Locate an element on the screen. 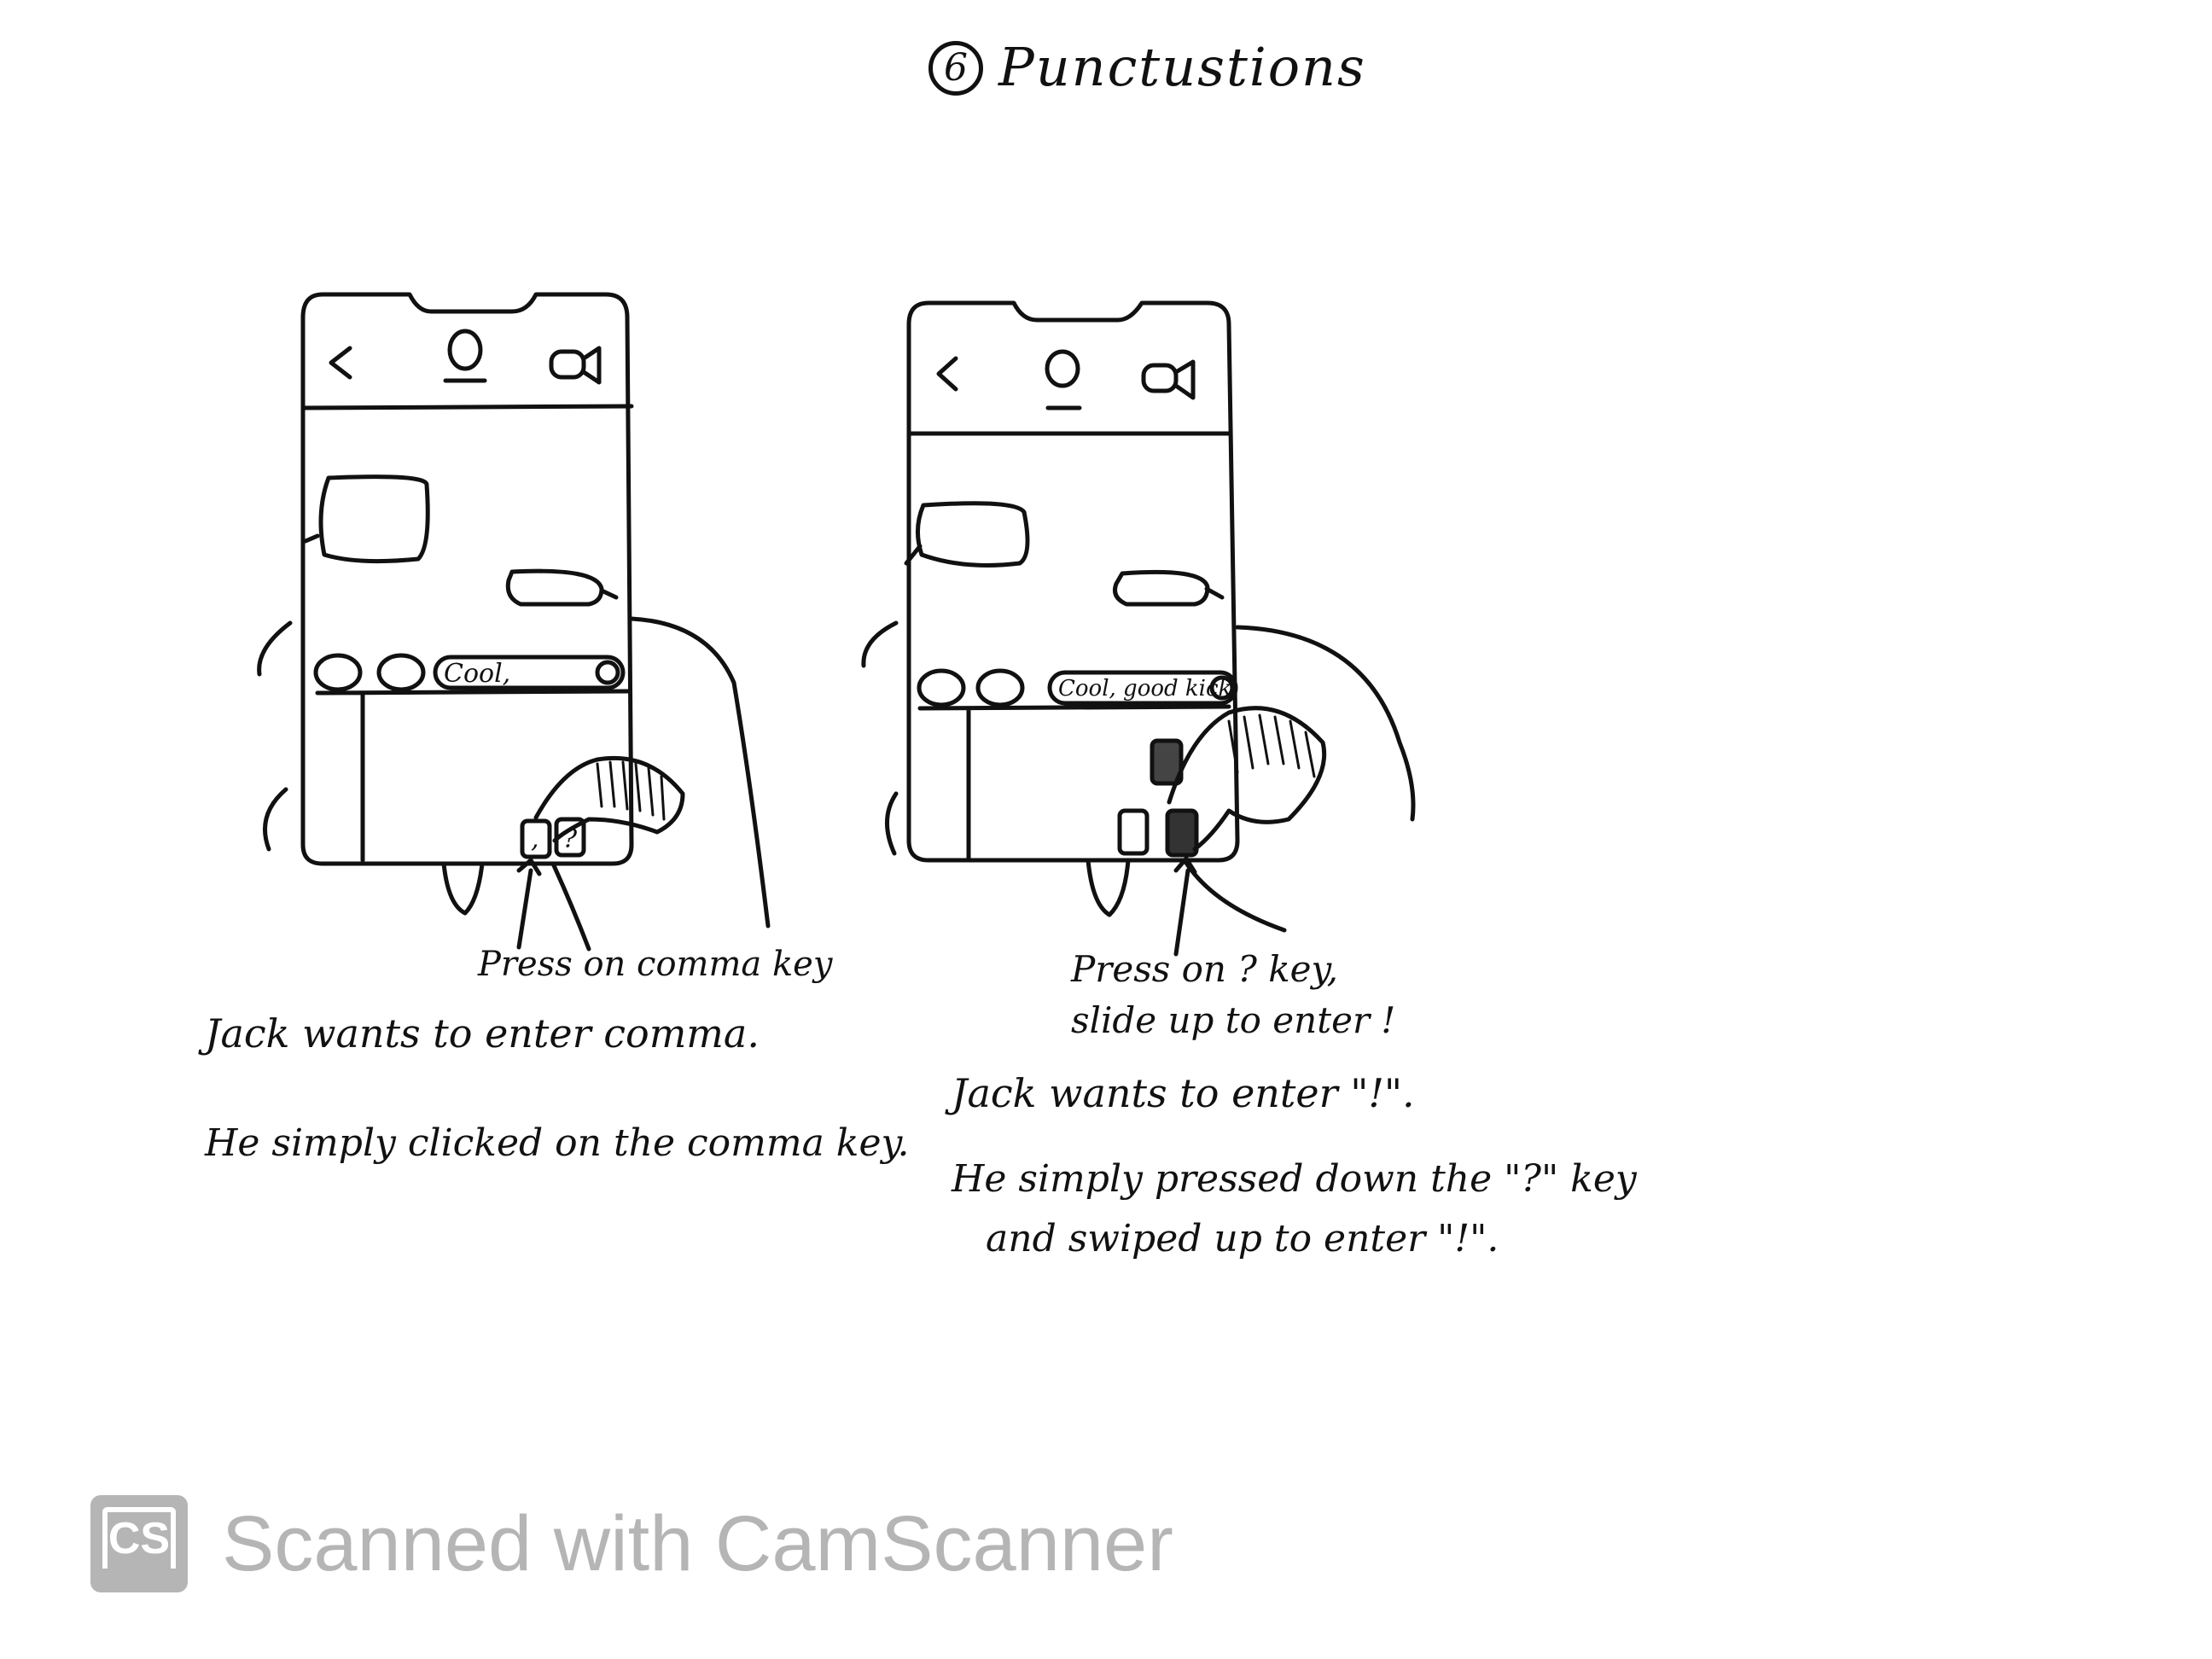  left-send-icon is located at coordinates (607, 672).